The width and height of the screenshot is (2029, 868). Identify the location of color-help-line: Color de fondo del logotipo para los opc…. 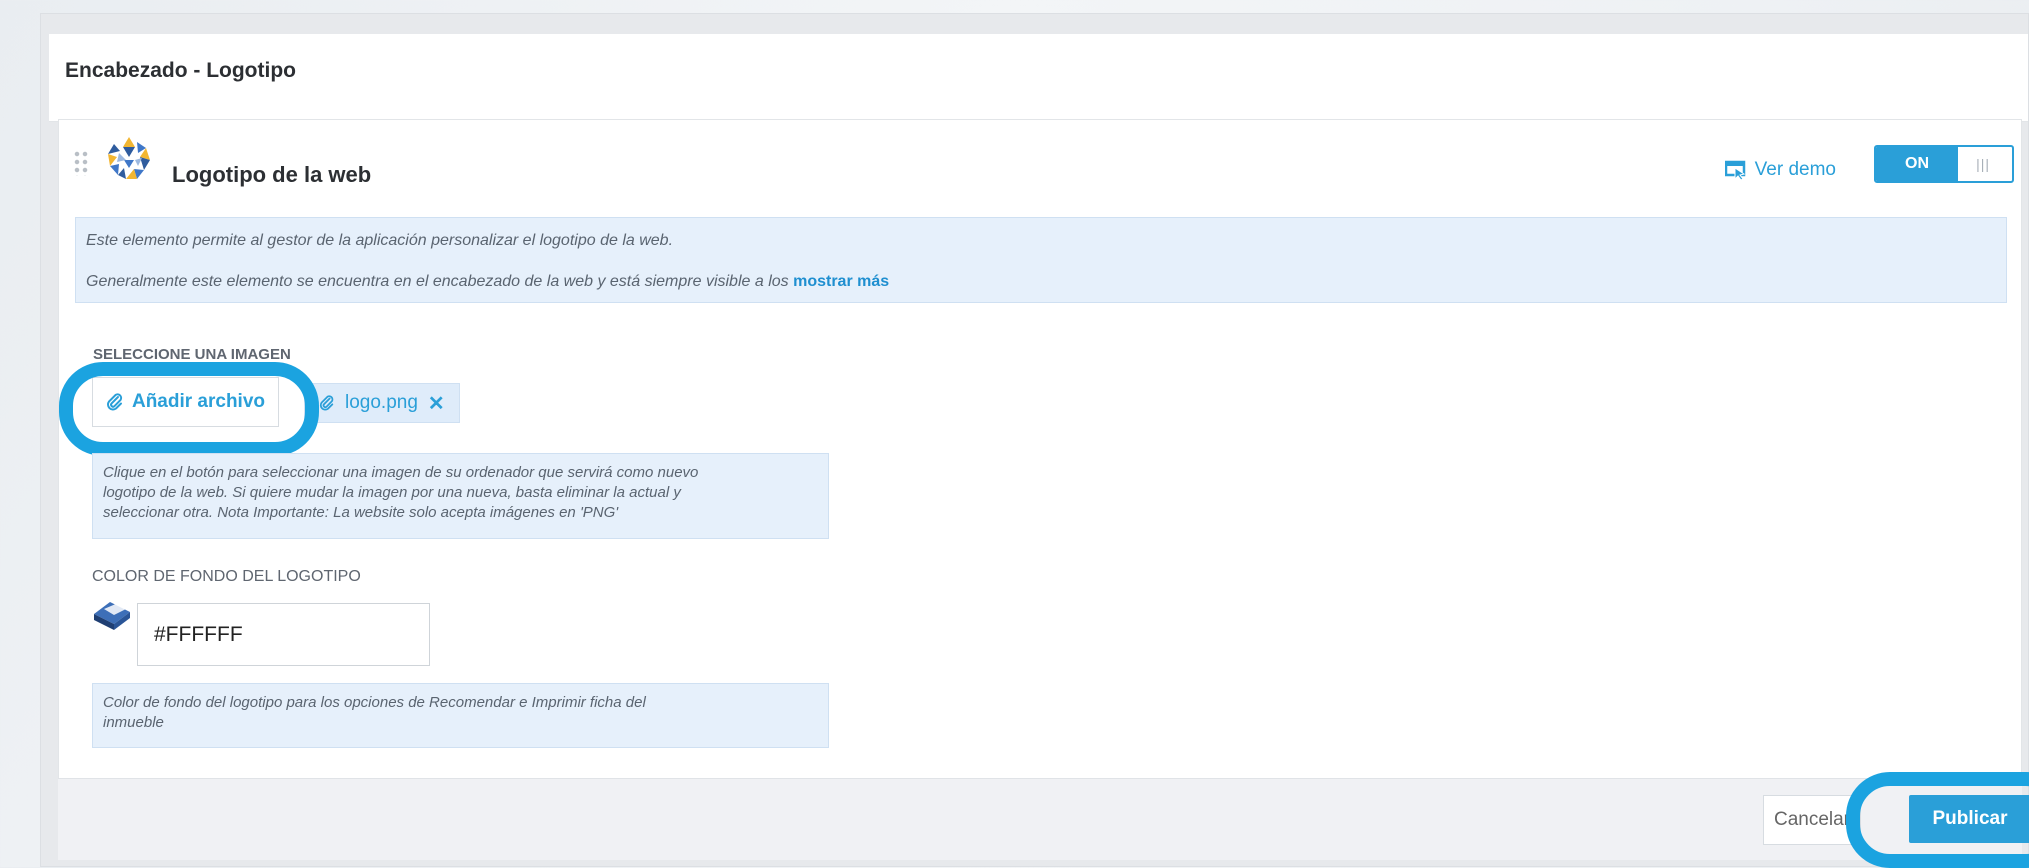
(374, 702).